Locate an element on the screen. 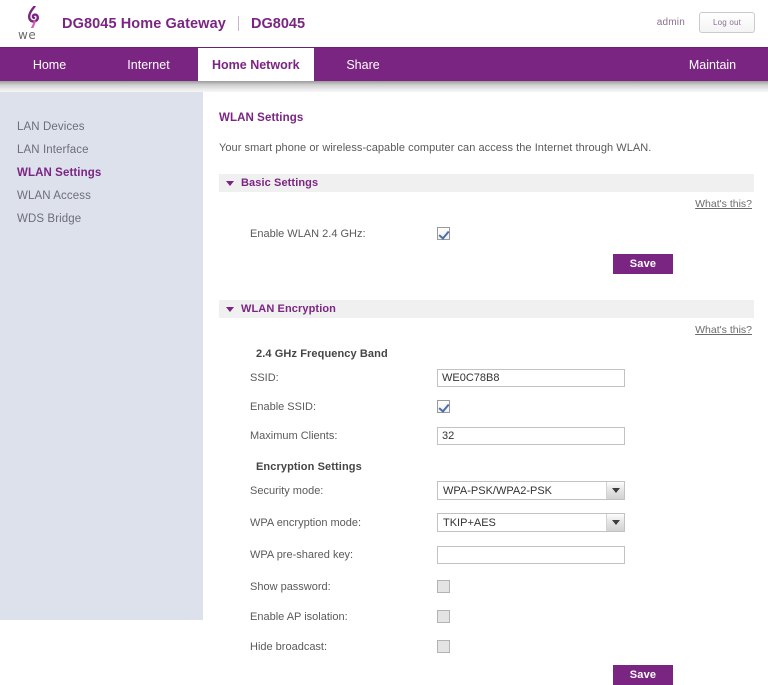 The width and height of the screenshot is (768, 685). heading-frequency-band: 2.4 GHz Frequency Band is located at coordinates (322, 354).